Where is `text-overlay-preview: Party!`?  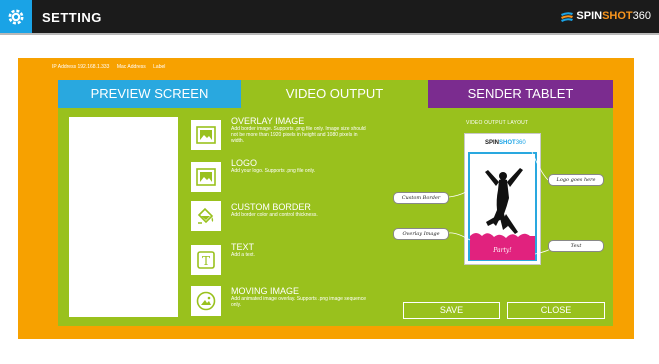 text-overlay-preview: Party! is located at coordinates (502, 252).